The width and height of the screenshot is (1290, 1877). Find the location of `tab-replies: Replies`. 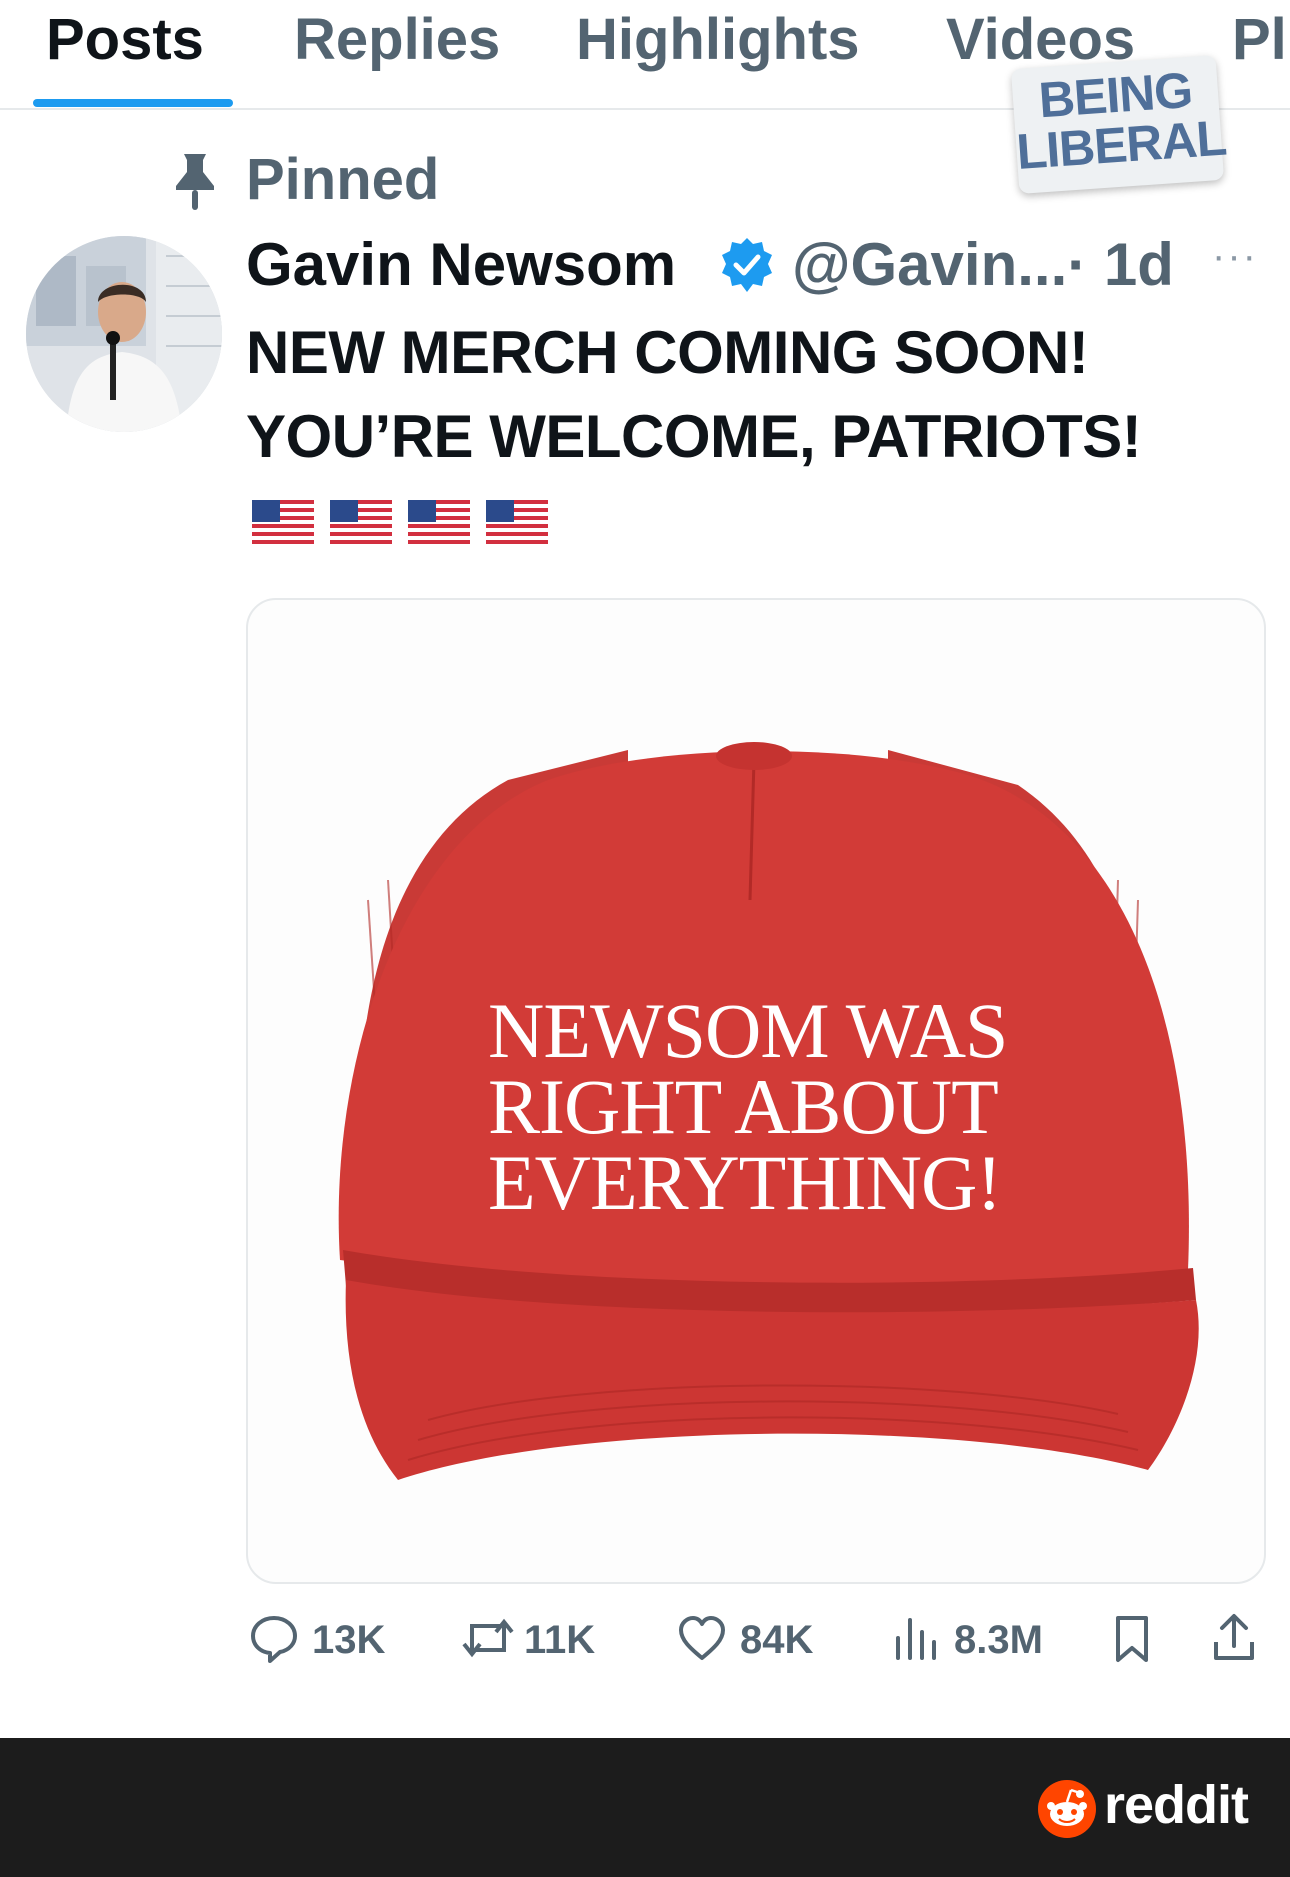

tab-replies: Replies is located at coordinates (397, 39).